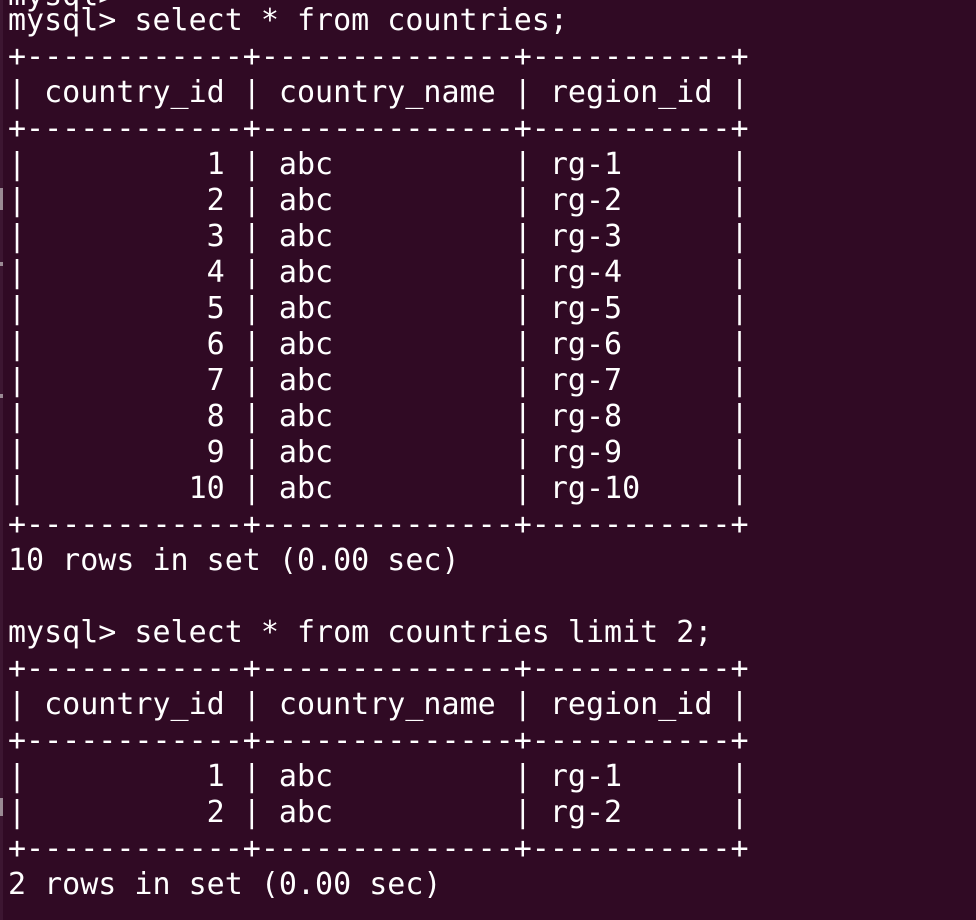  Describe the element at coordinates (378, 380) in the screenshot. I see `terminal-line: | 7 | abc | rg-7 |` at that location.